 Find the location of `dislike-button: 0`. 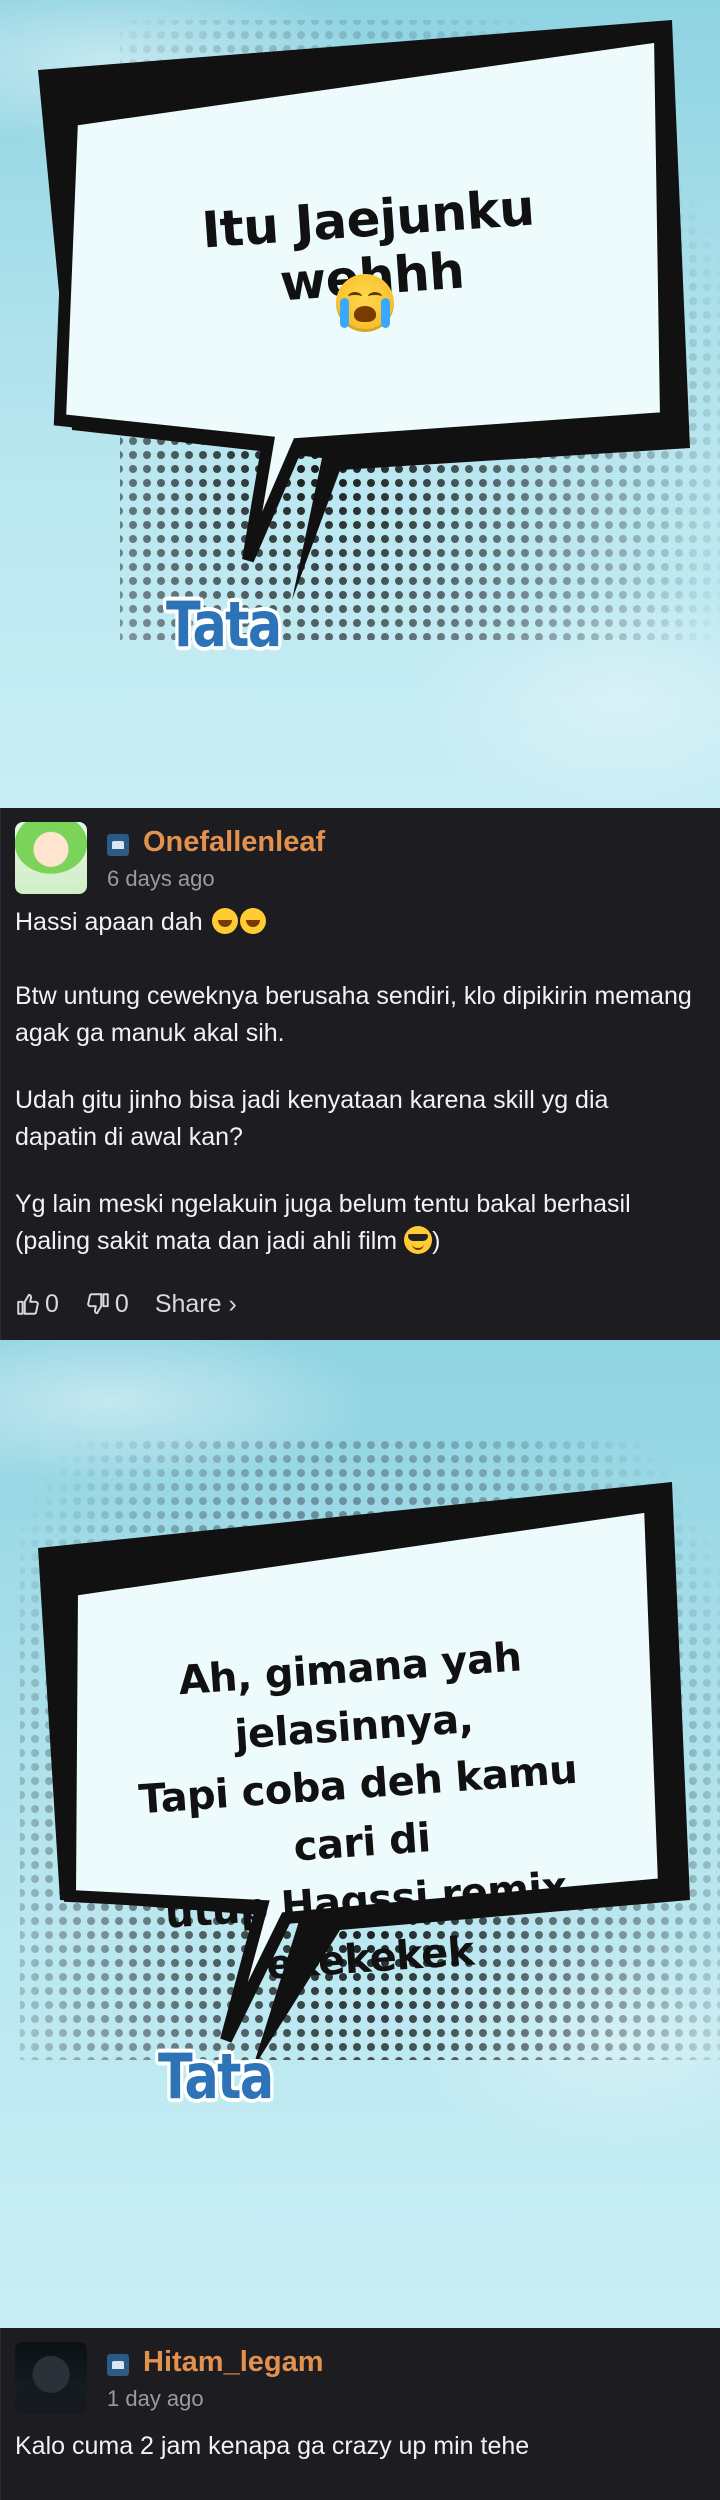

dislike-button: 0 is located at coordinates (107, 1304).